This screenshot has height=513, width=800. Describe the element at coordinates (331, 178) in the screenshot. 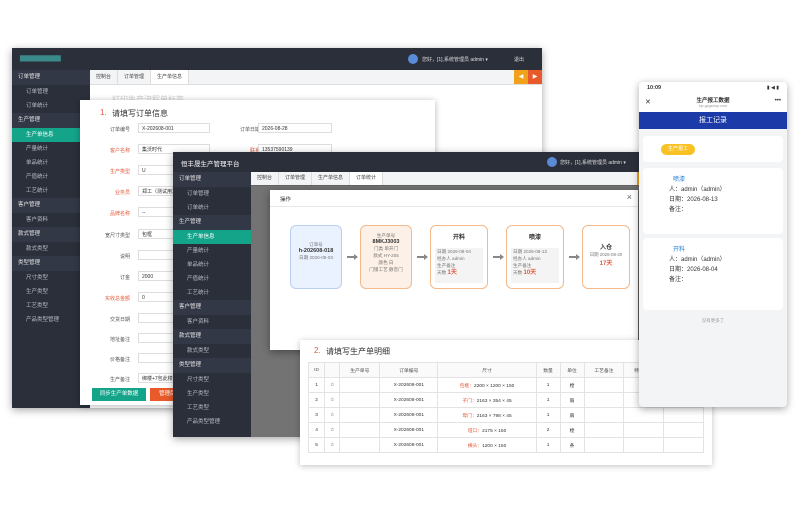

I see `tab-production-info-front: 生产单信息` at that location.